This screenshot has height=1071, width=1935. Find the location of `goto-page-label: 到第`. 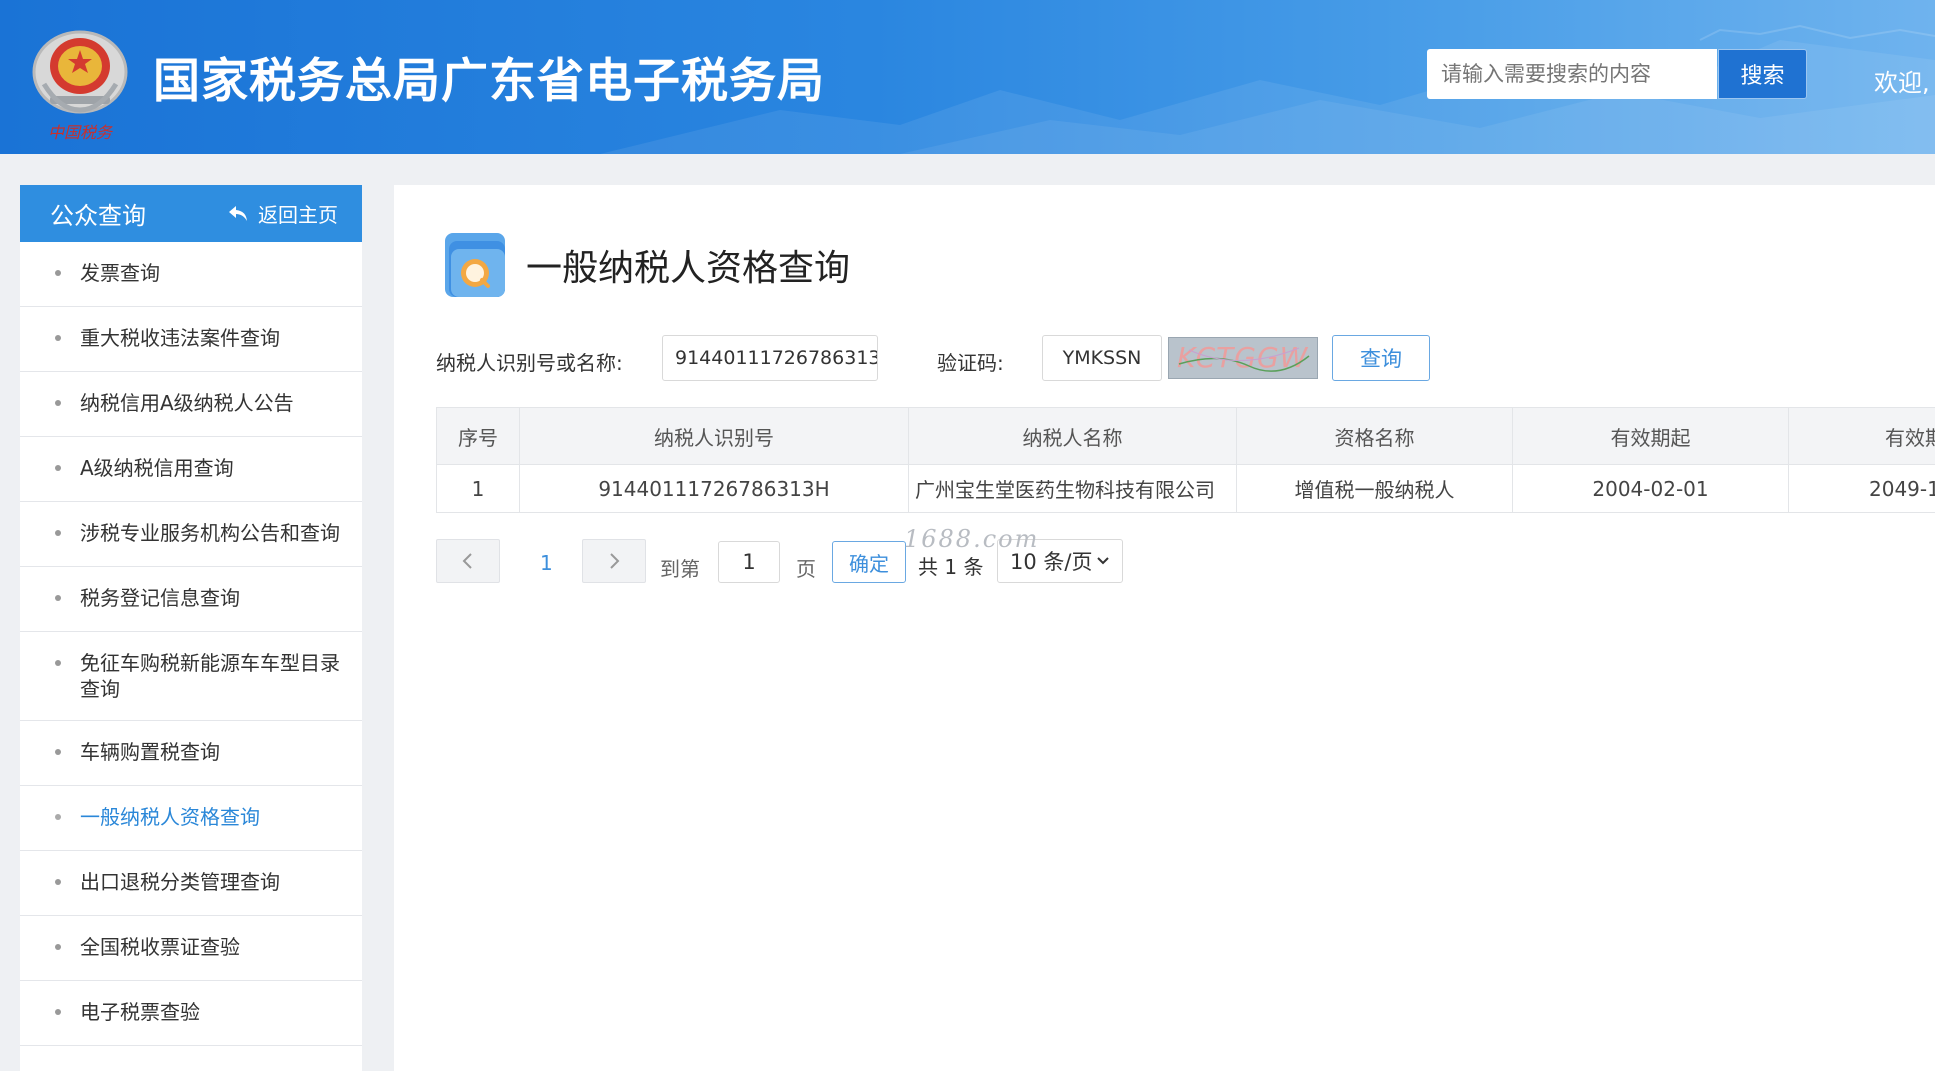

goto-page-label: 到第 is located at coordinates (680, 569).